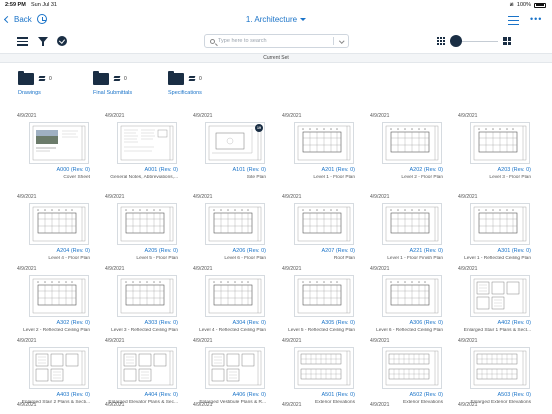  I want to click on sheet-number-link: A403 (Rev. 0), so click(50, 395).